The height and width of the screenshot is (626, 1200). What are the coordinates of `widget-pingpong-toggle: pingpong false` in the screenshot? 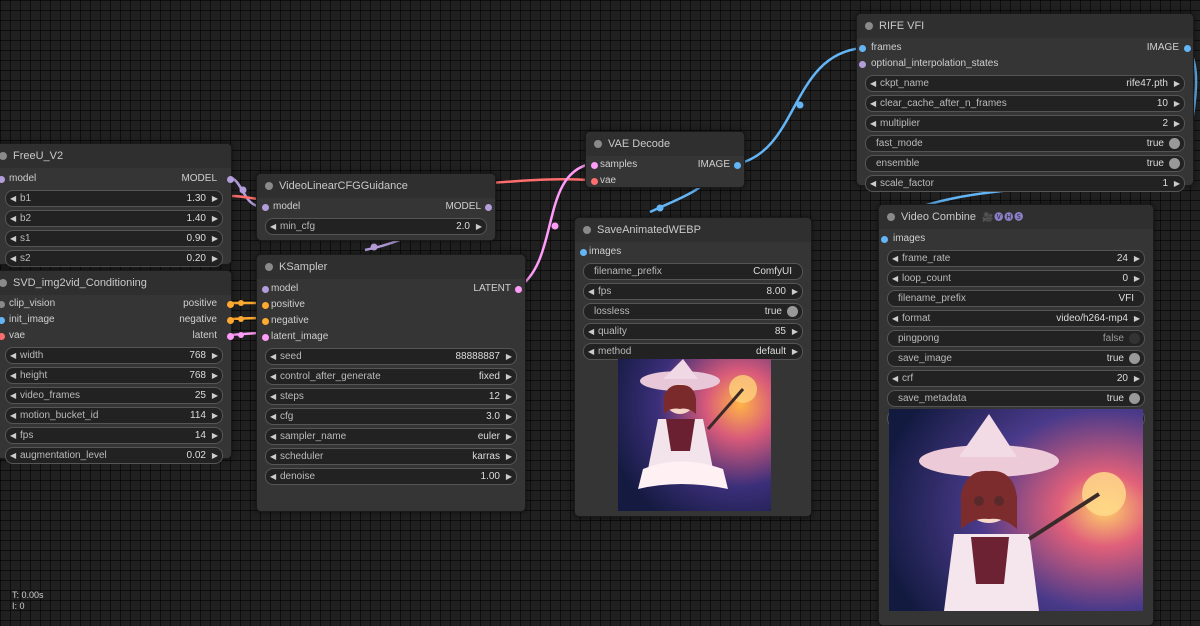 It's located at (1016, 338).